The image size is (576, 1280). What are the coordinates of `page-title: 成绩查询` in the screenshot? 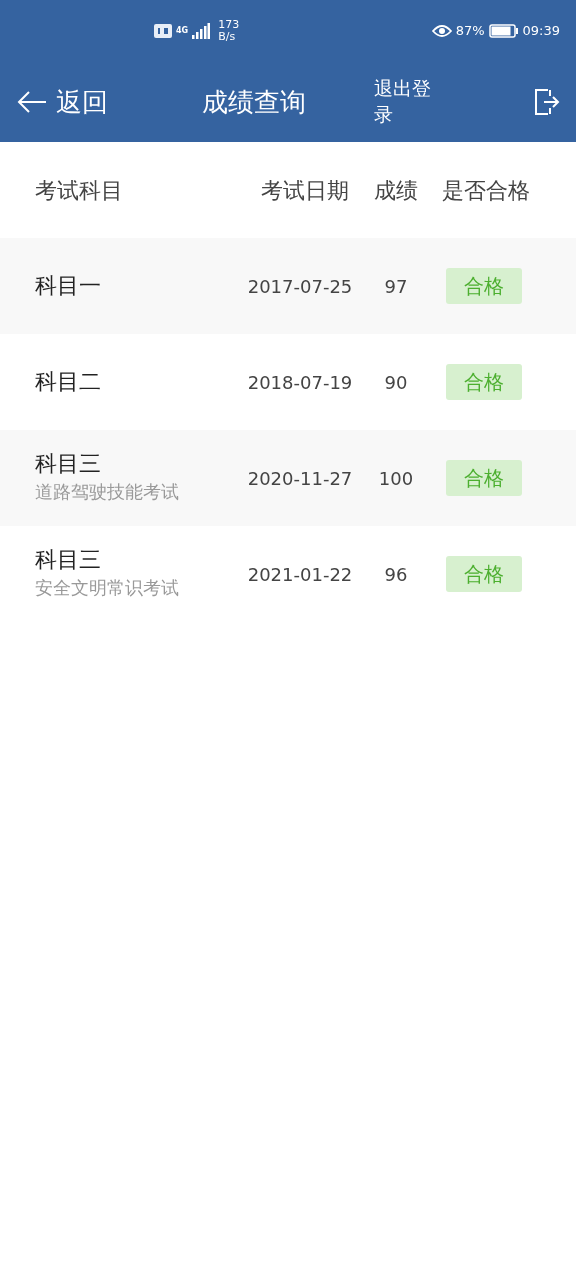 It's located at (254, 102).